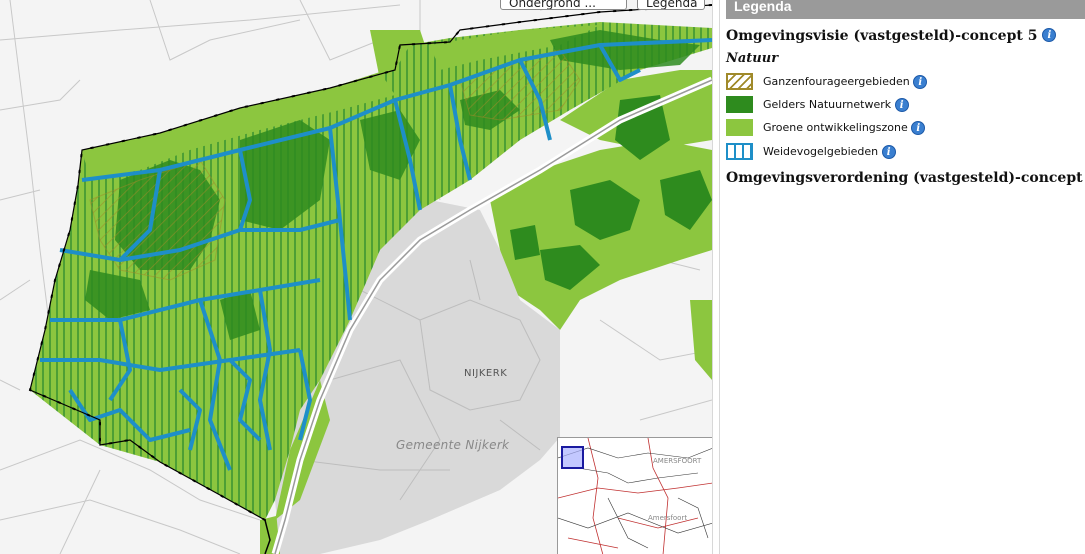  I want to click on overview-viewport, so click(572, 457).